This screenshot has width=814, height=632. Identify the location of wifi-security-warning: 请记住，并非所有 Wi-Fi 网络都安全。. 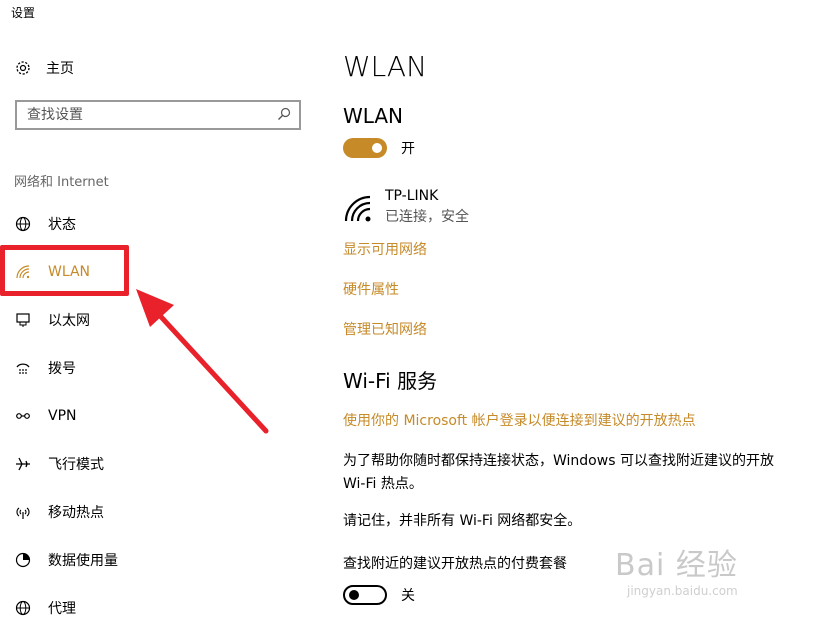
(462, 521).